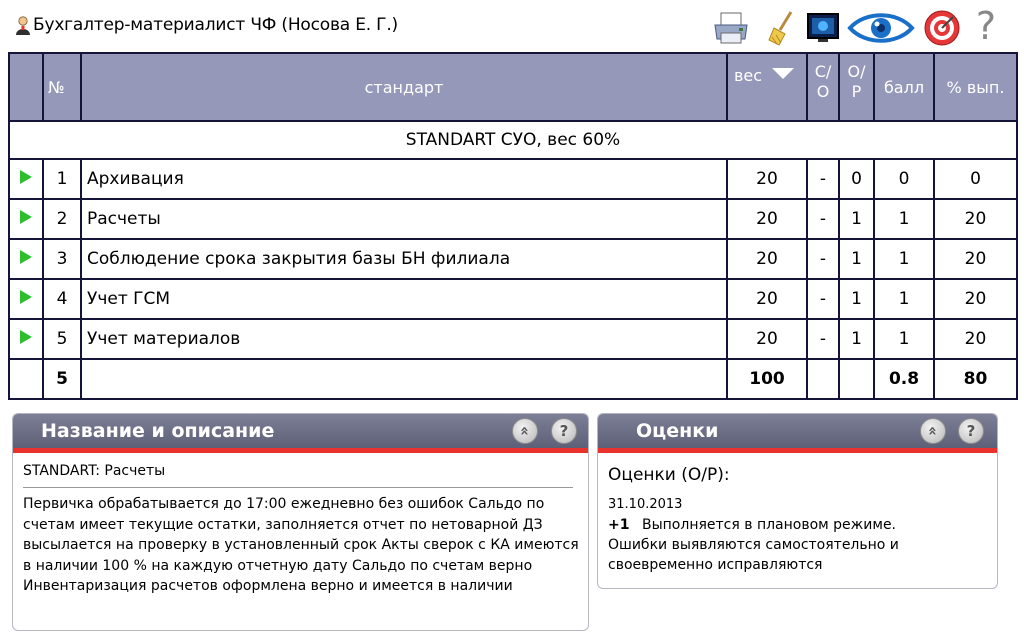 This screenshot has height=640, width=1024. What do you see at coordinates (669, 475) in the screenshot?
I see `evaluations-heading: Оценки (О/Р):` at bounding box center [669, 475].